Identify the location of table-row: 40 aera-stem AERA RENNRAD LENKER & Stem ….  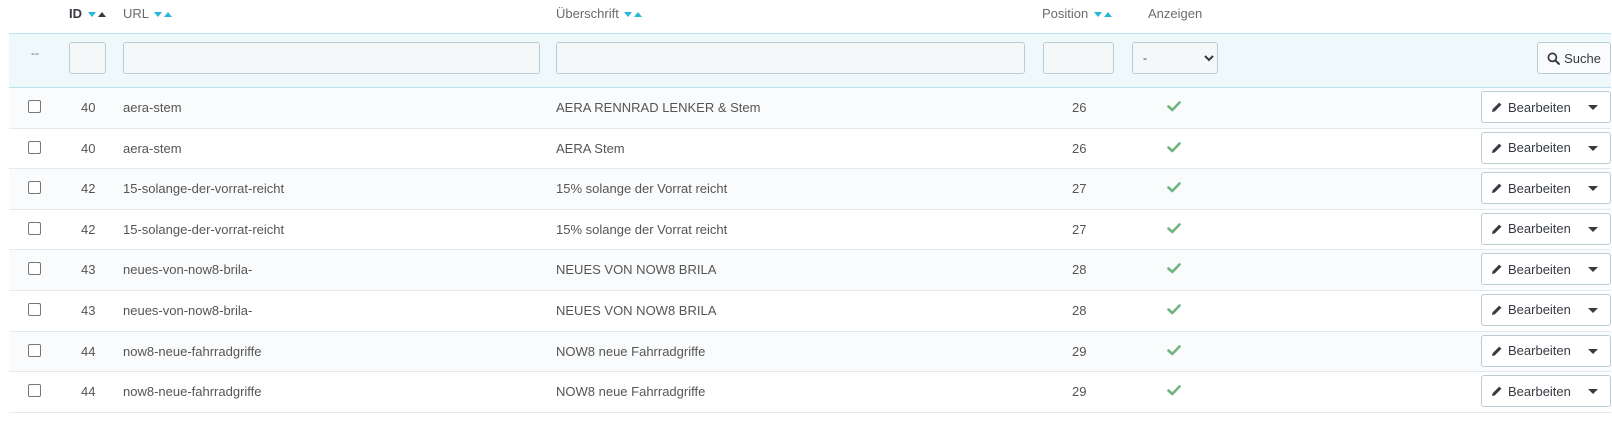
(810, 108).